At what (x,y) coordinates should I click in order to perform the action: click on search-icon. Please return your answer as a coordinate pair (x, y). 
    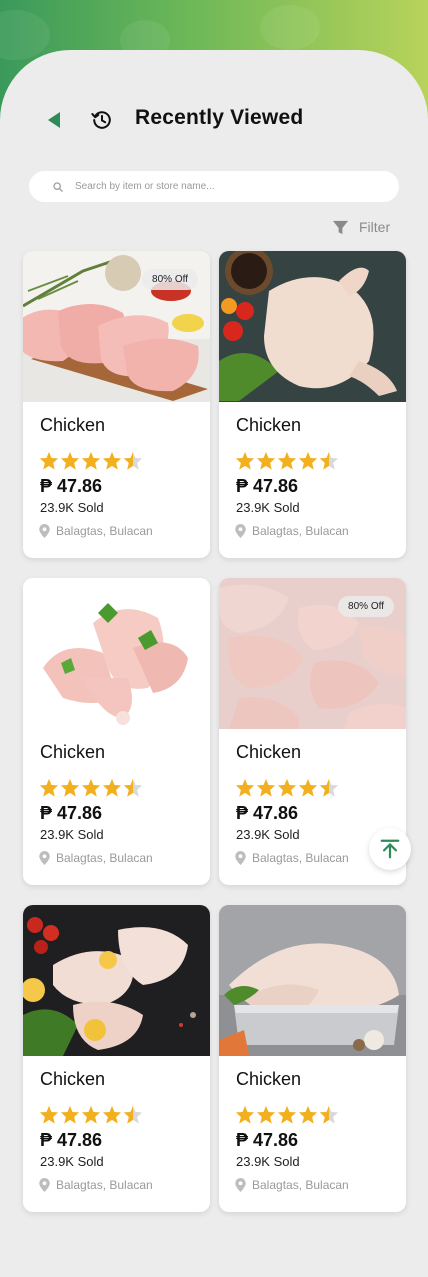
    Looking at the image, I should click on (58, 186).